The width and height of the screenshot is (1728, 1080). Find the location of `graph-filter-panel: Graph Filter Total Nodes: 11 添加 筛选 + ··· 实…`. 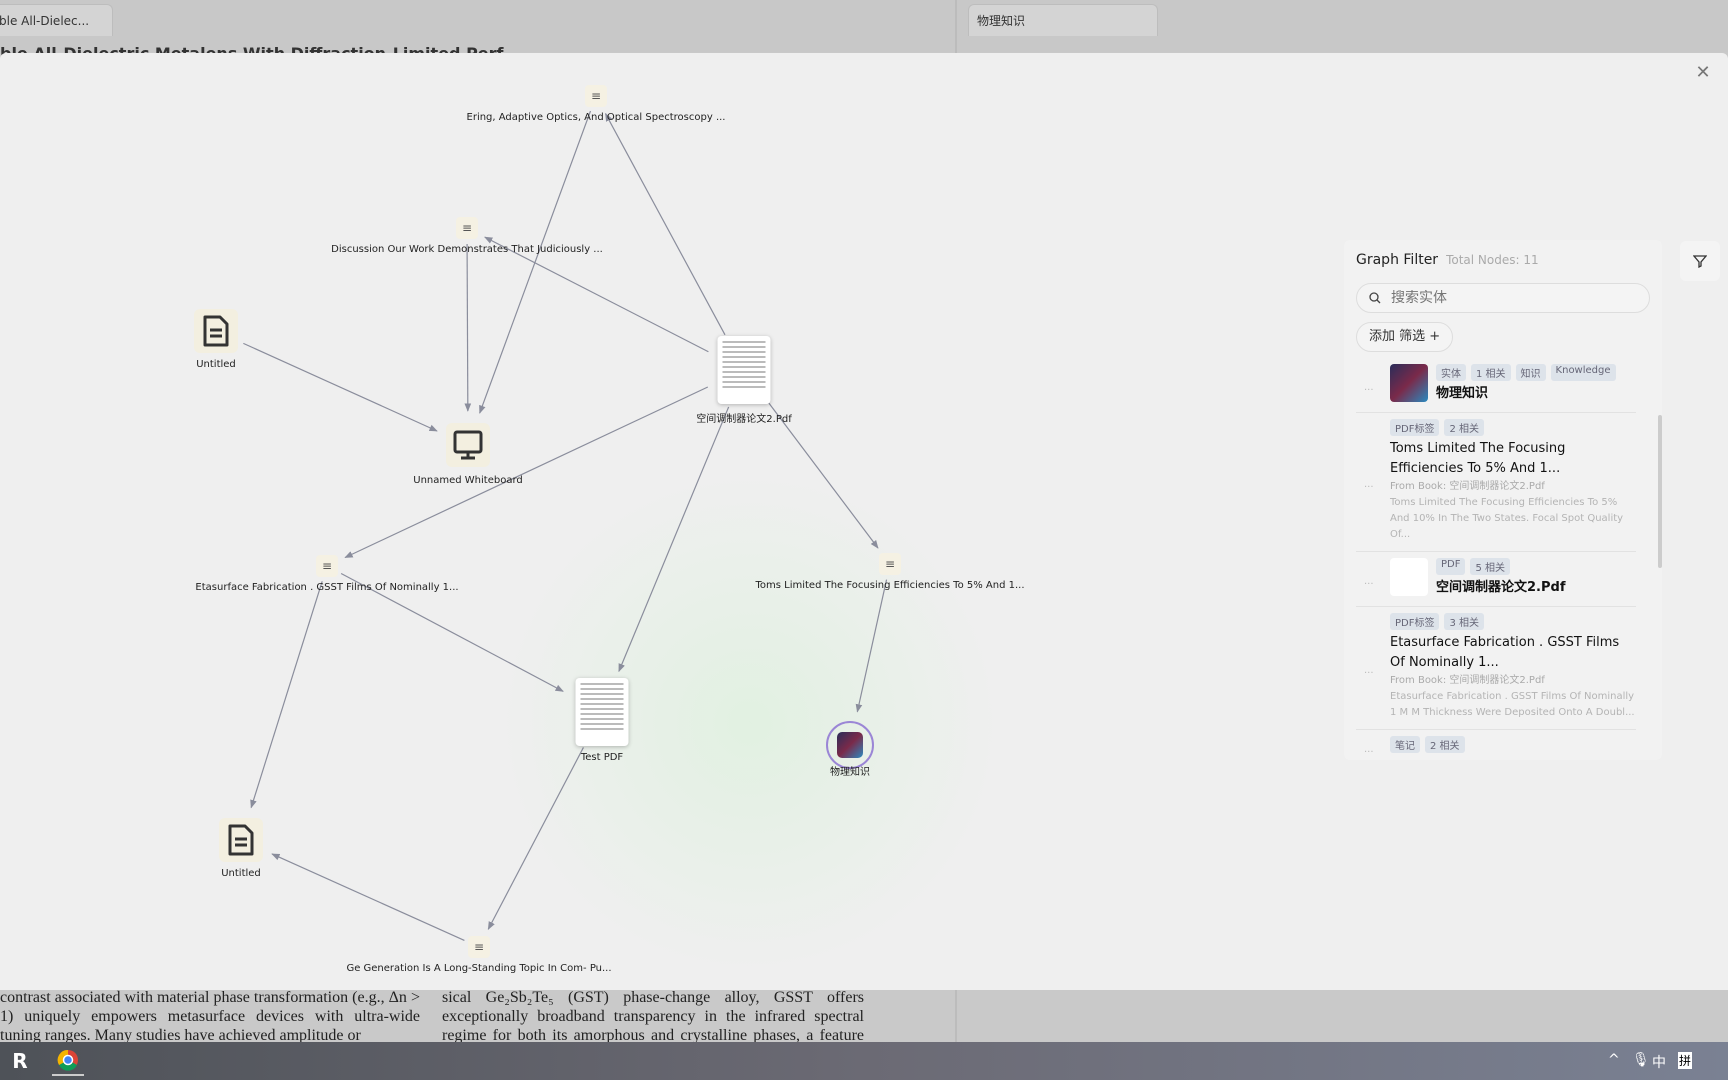

graph-filter-panel: Graph Filter Total Nodes: 11 添加 筛选 + ··· 实… is located at coordinates (1503, 500).